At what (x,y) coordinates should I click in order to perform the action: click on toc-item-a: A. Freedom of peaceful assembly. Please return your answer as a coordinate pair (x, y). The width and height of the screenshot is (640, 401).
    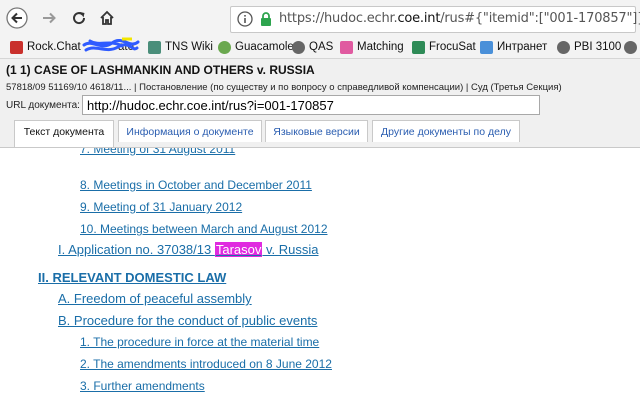
    Looking at the image, I should click on (155, 298).